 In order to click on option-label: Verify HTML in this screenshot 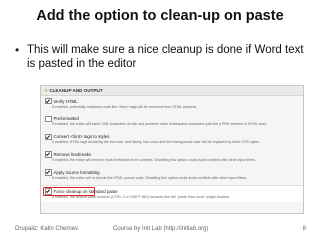, I will do `click(65, 101)`.